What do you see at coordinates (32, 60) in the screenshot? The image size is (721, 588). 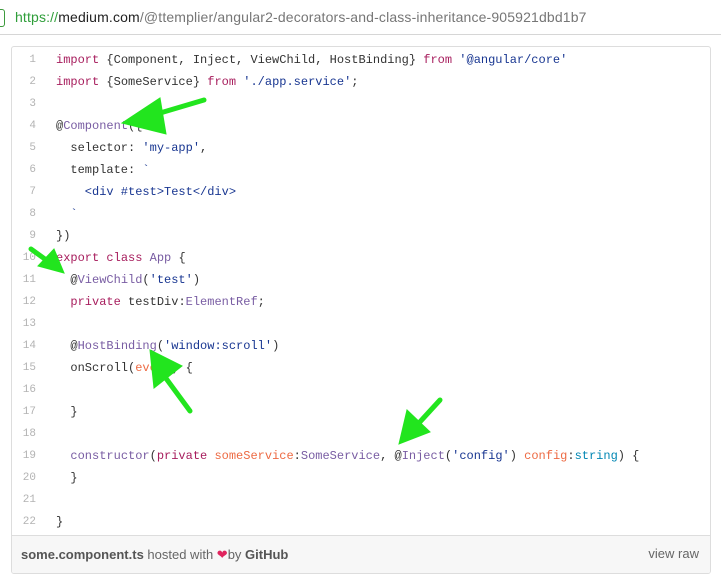 I see `line-number: 1` at bounding box center [32, 60].